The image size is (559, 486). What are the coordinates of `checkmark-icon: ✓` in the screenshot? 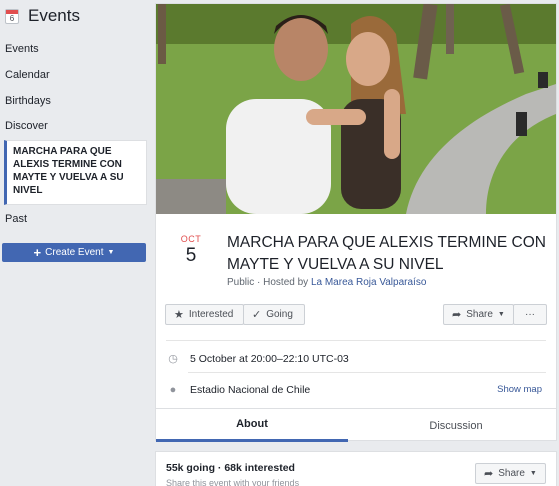 It's located at (257, 315).